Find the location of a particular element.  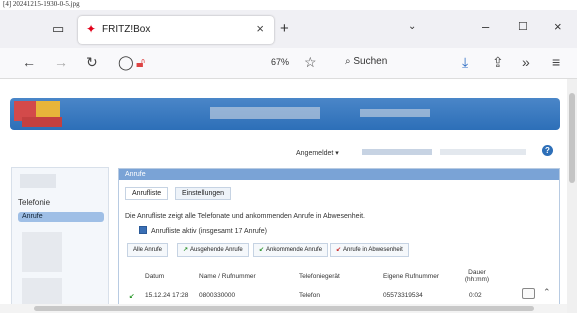

tab-overview-icon: ▭ is located at coordinates (58, 29).